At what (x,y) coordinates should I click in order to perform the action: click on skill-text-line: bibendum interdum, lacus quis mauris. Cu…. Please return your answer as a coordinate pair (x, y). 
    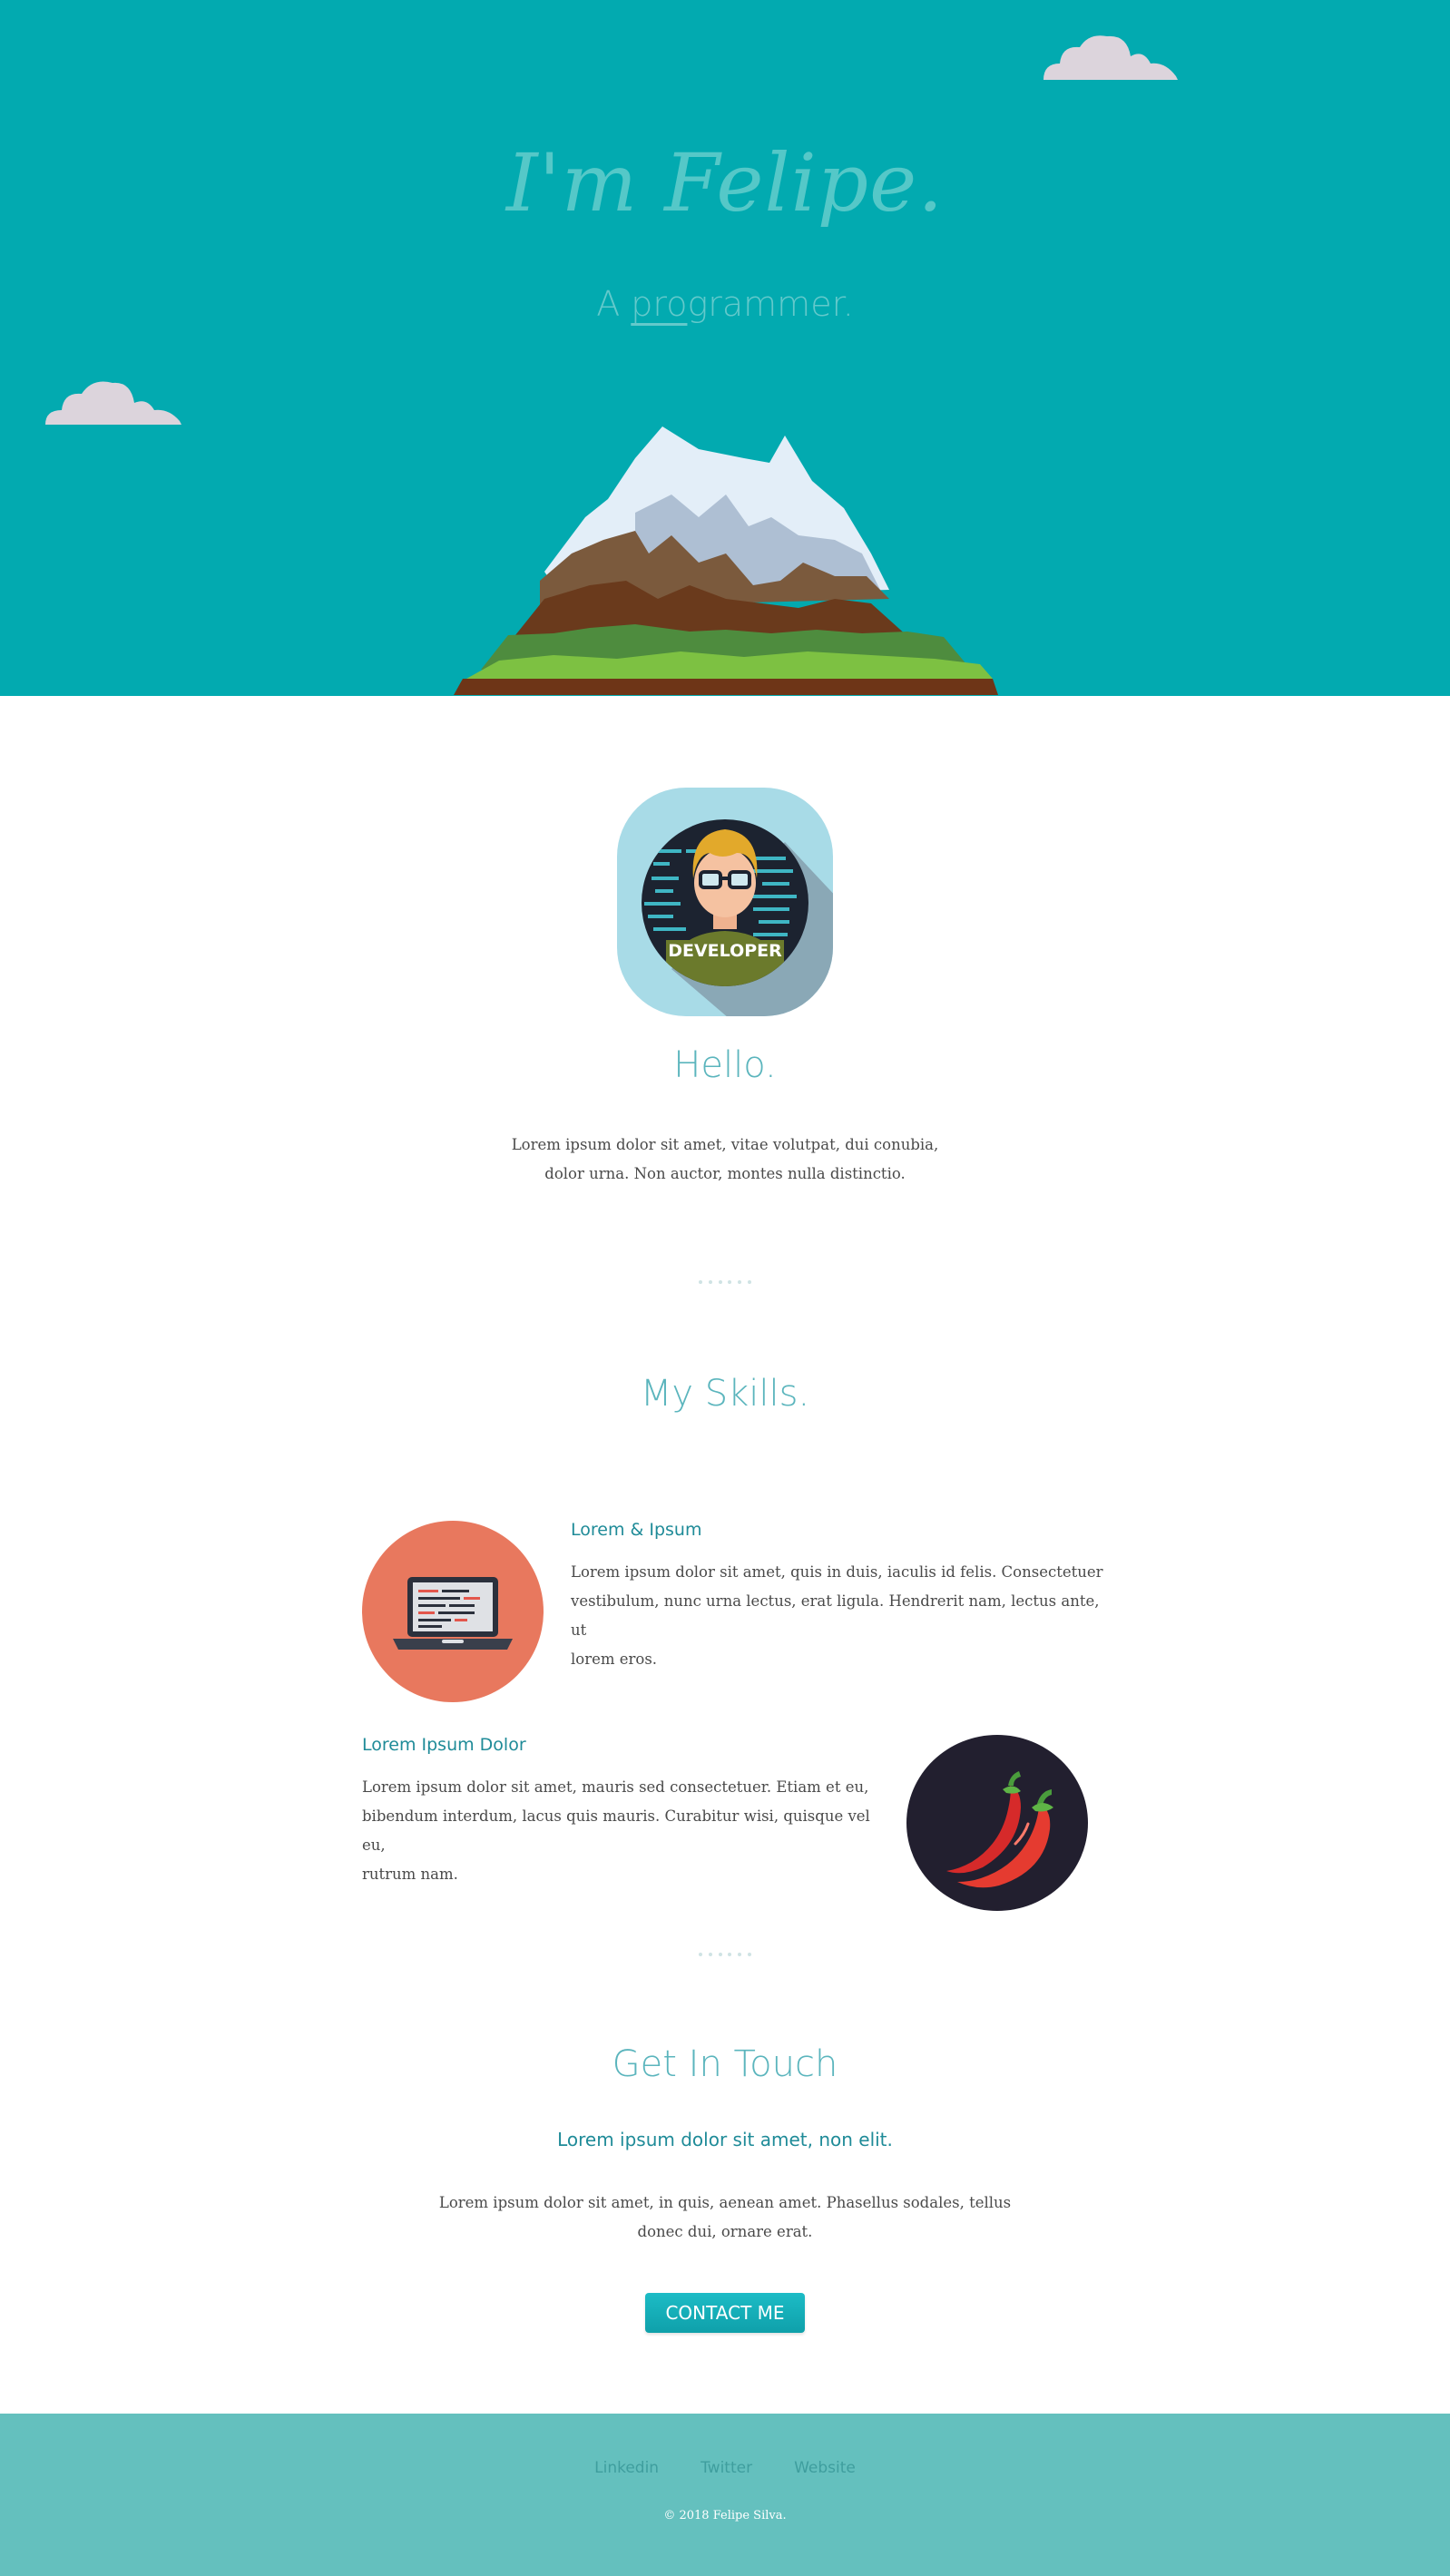
    Looking at the image, I should click on (616, 1830).